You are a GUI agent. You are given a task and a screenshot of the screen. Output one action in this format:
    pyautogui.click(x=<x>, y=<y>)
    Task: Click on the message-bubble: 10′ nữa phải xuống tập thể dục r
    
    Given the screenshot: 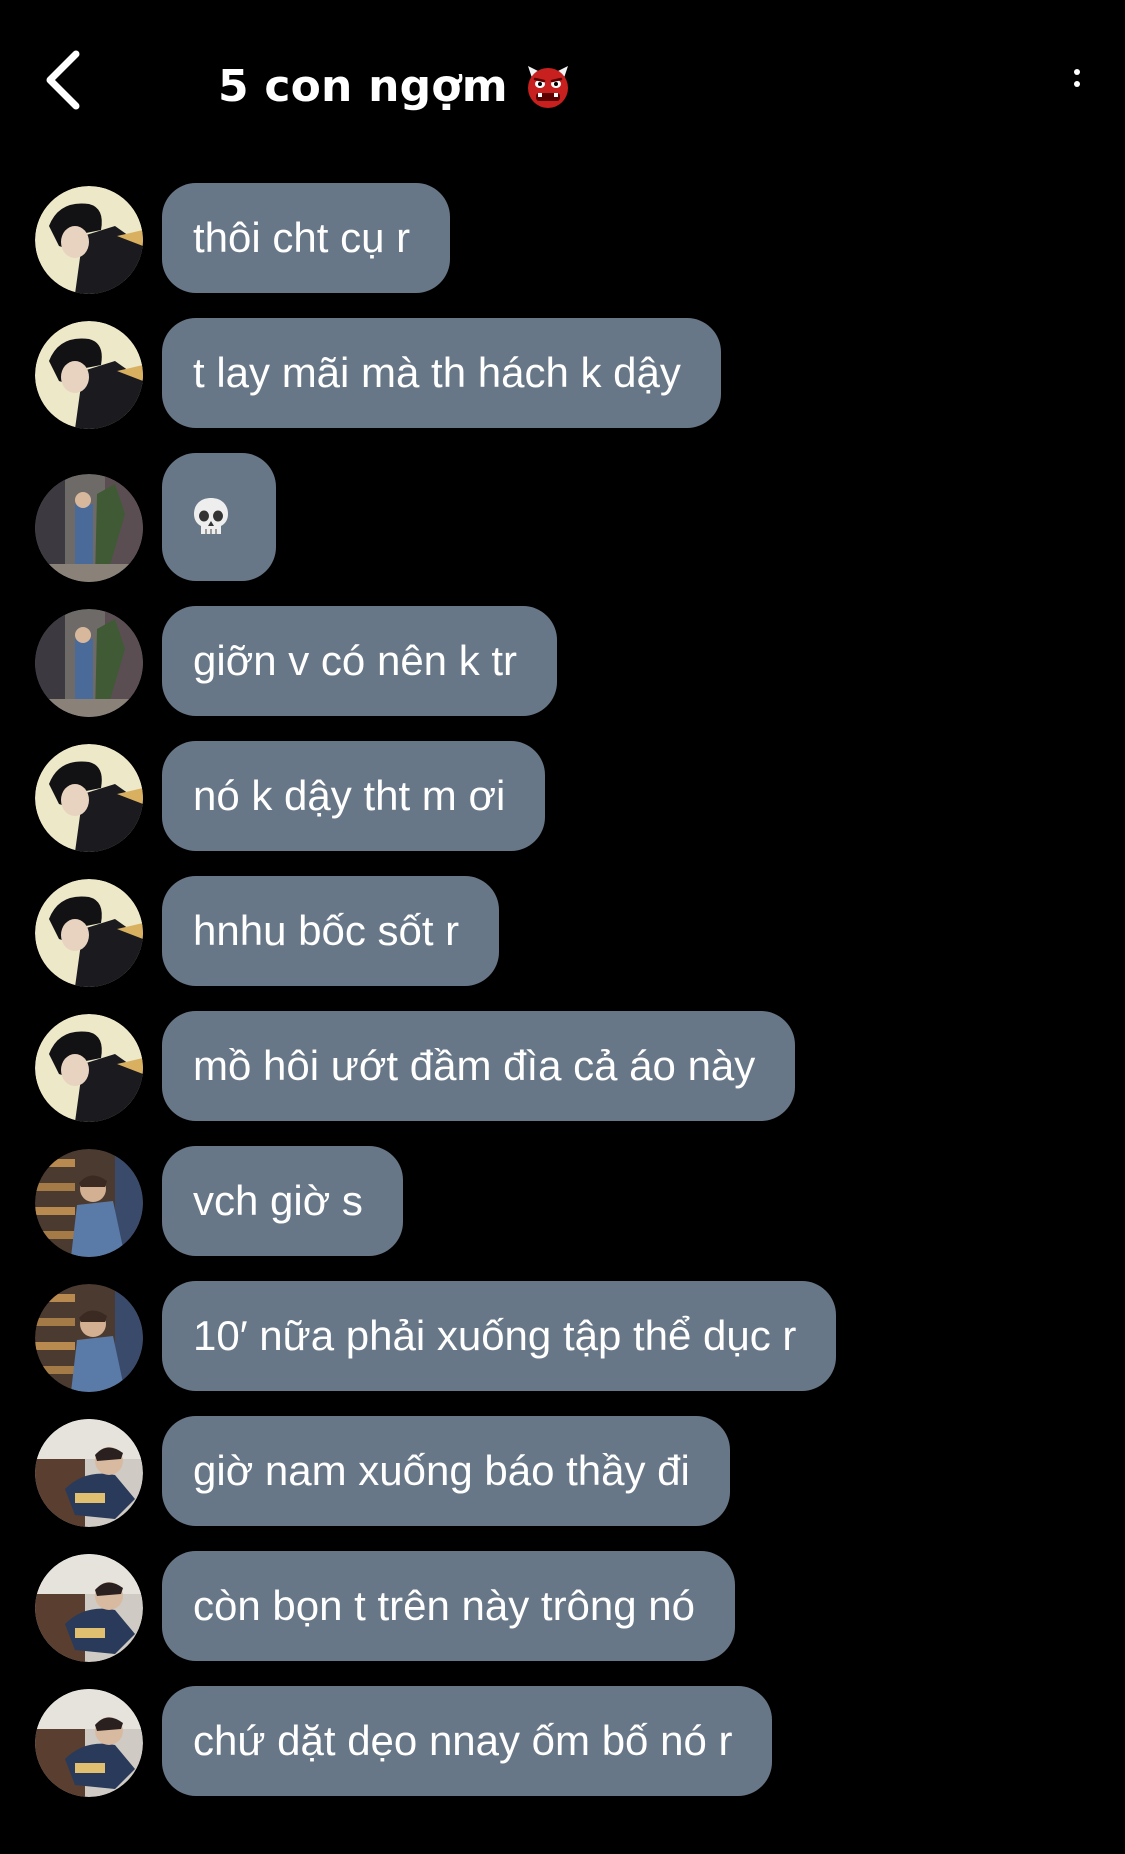 What is the action you would take?
    pyautogui.click(x=499, y=1336)
    